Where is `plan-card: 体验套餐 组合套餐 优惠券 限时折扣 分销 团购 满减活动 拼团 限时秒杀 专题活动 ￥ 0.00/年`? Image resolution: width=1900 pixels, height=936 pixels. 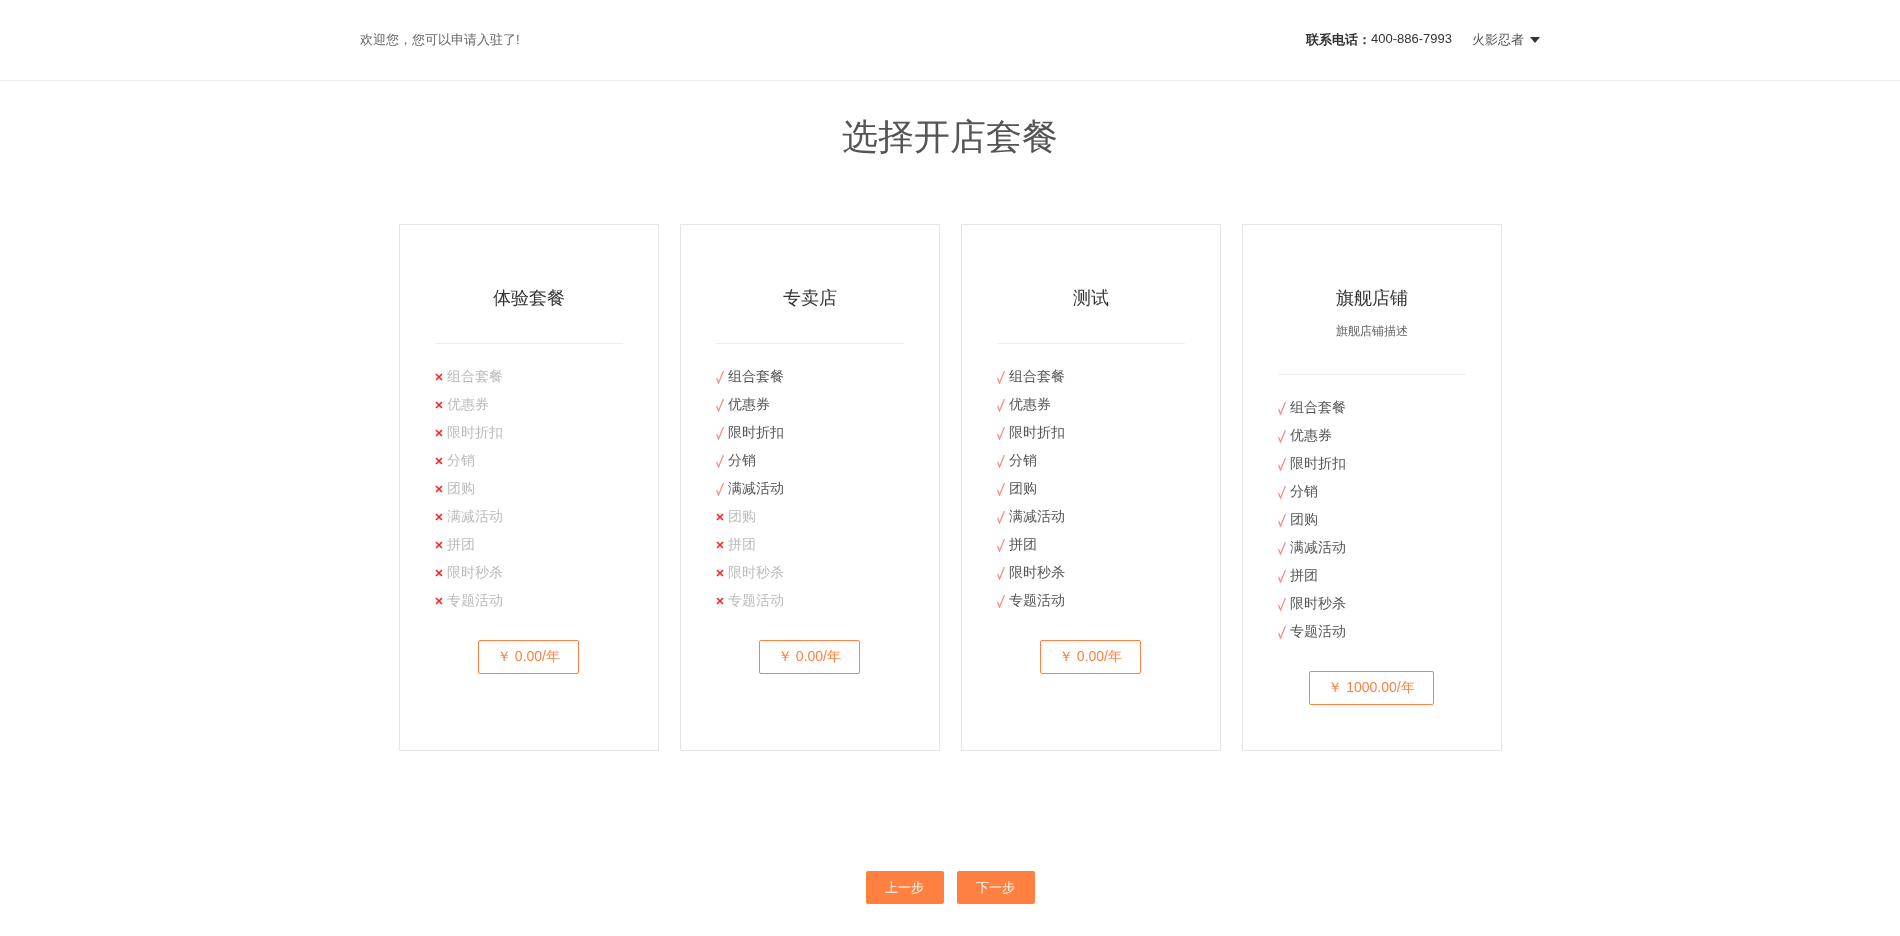 plan-card: 体验套餐 组合套餐 优惠券 限时折扣 分销 团购 满减活动 拼团 限时秒杀 专题活动 ￥ 0.00/年 is located at coordinates (528, 487).